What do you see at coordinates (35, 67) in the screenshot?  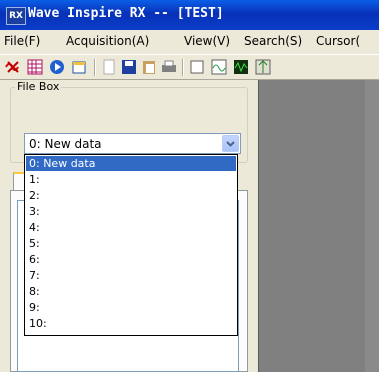 I see `grid-icon` at bounding box center [35, 67].